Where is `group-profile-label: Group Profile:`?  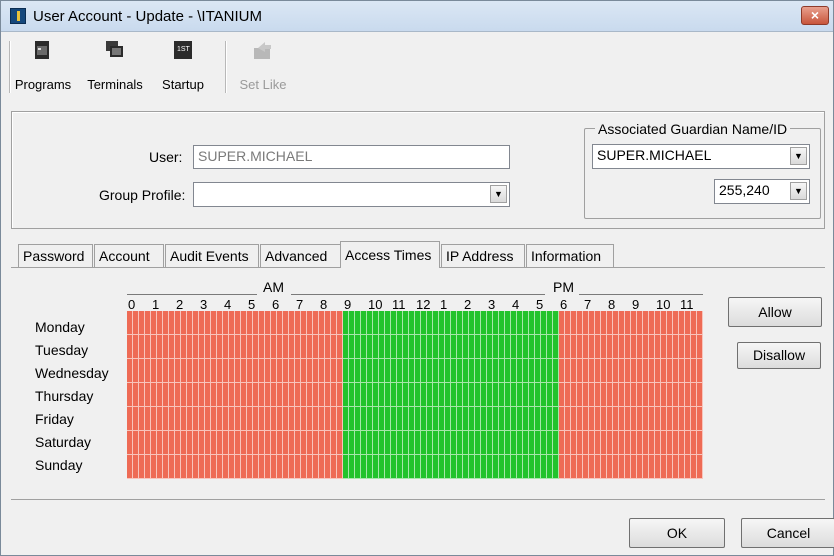
group-profile-label: Group Profile: is located at coordinates (142, 195).